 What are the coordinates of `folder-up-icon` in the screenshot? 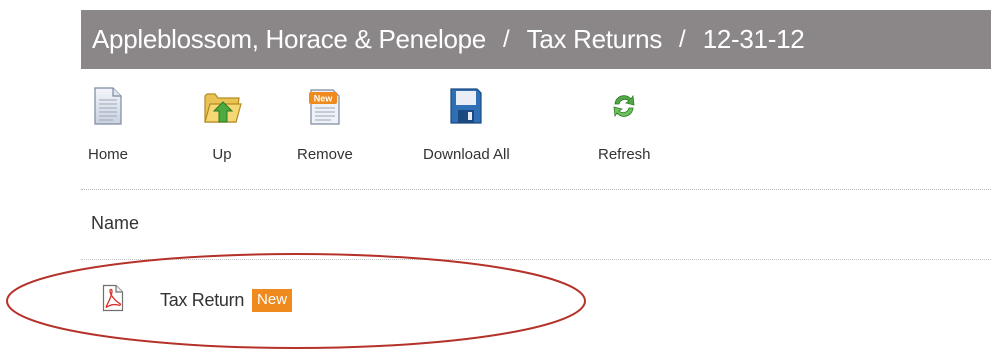 It's located at (222, 106).